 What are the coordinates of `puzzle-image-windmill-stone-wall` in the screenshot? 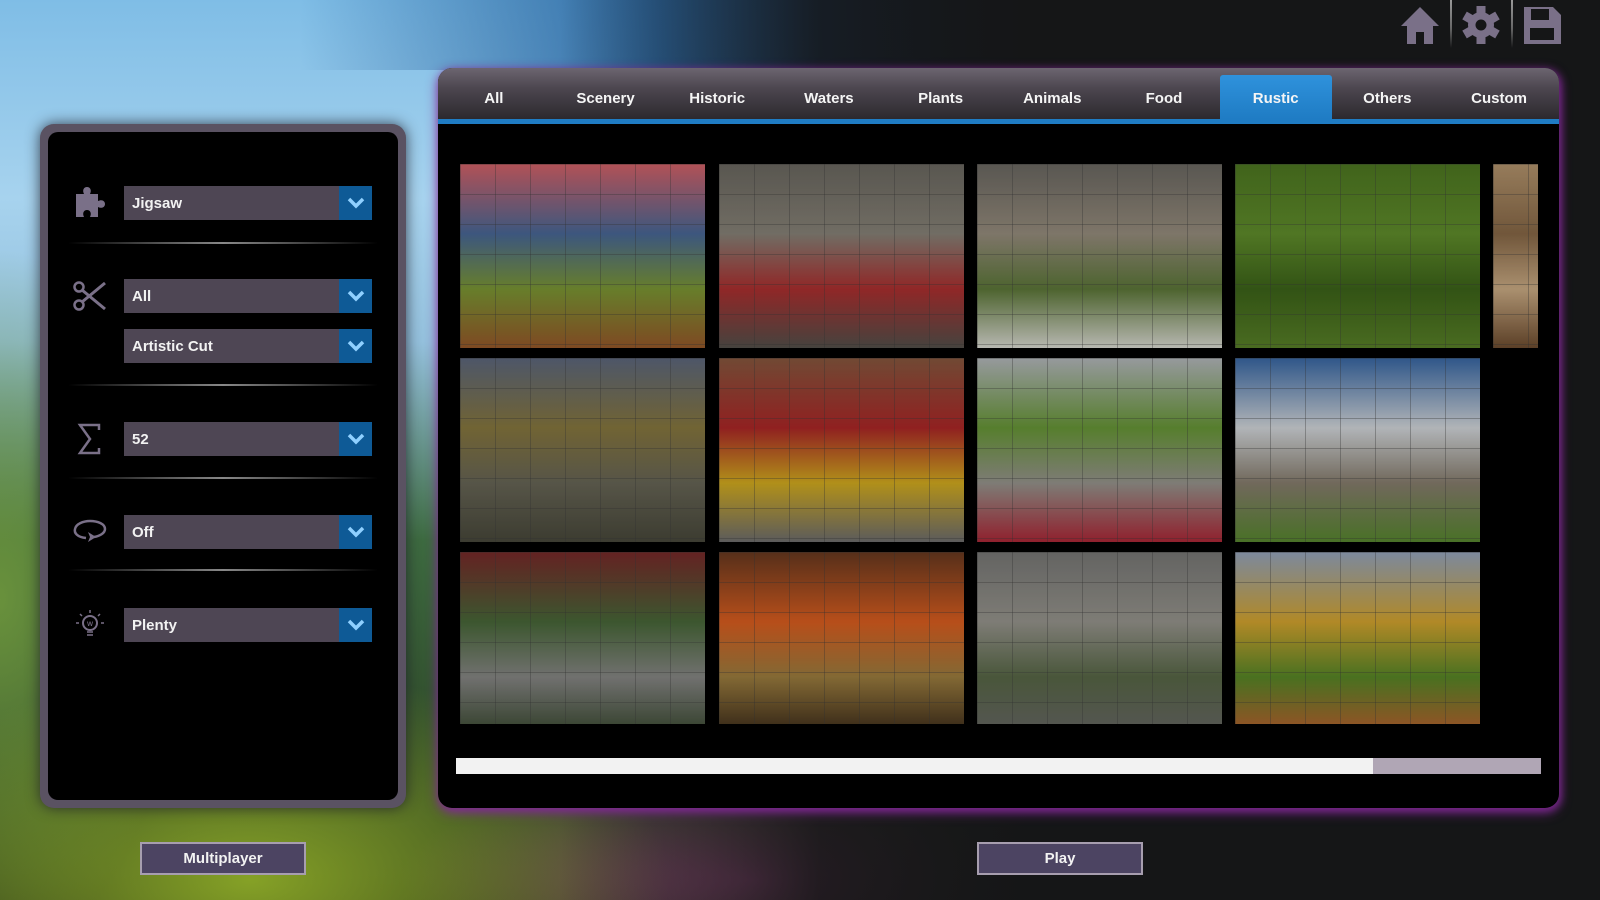 It's located at (1357, 450).